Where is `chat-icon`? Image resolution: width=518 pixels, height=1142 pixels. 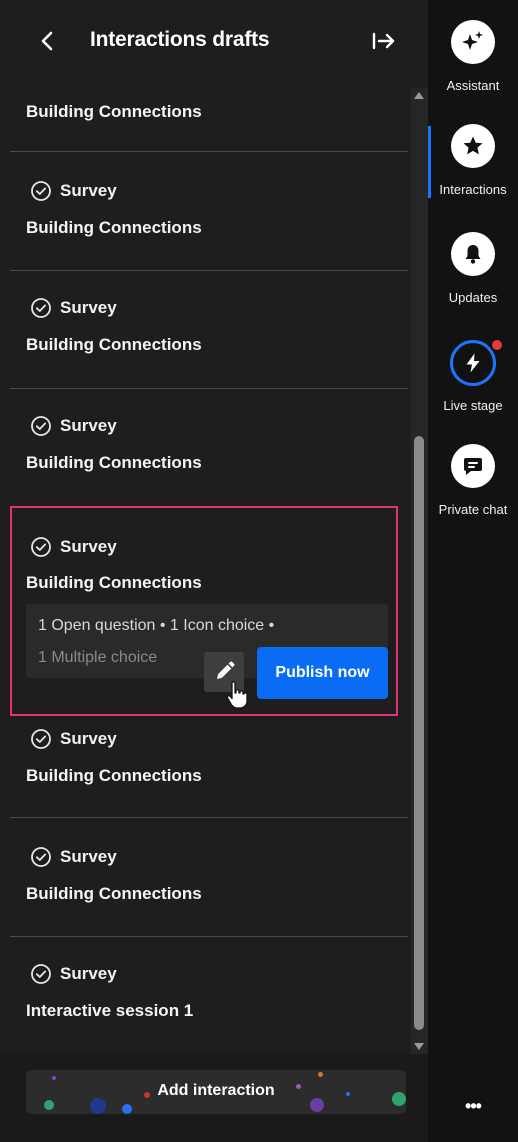
chat-icon is located at coordinates (473, 466).